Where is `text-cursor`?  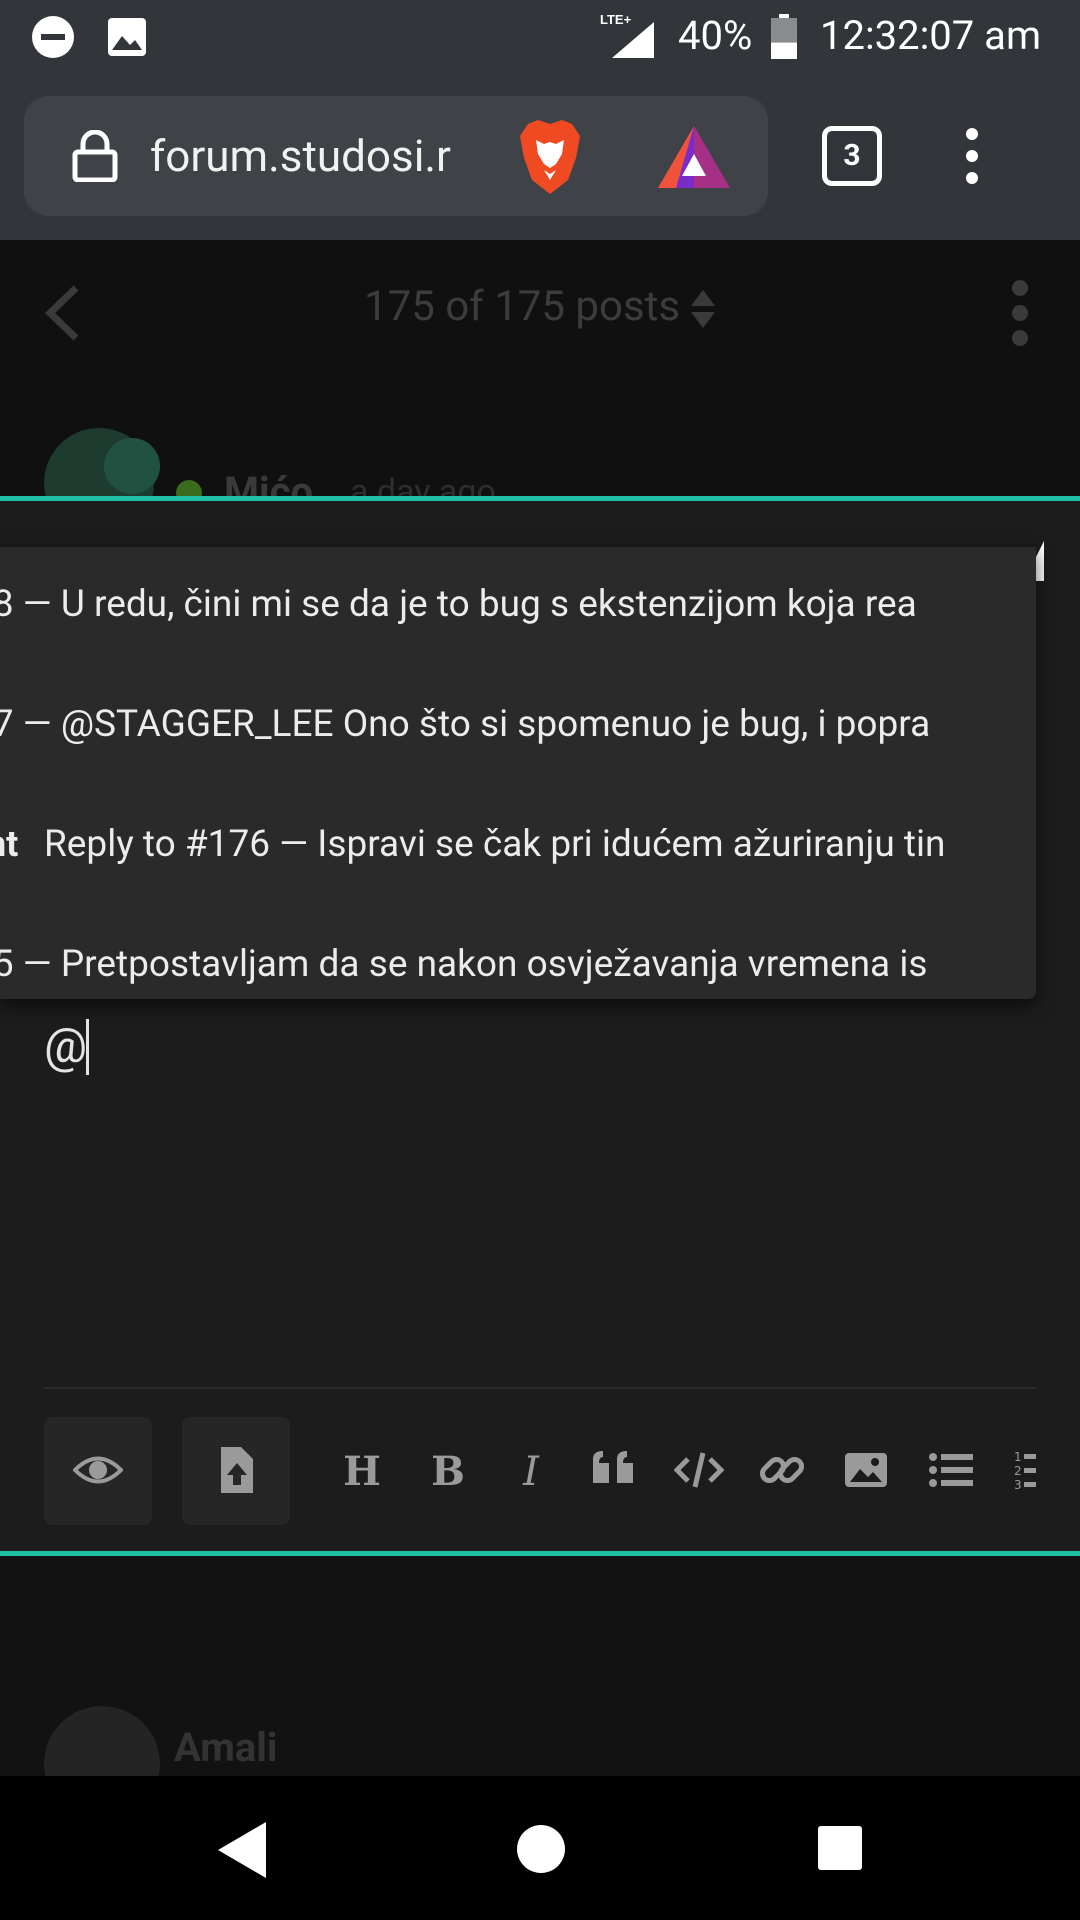 text-cursor is located at coordinates (87, 1047).